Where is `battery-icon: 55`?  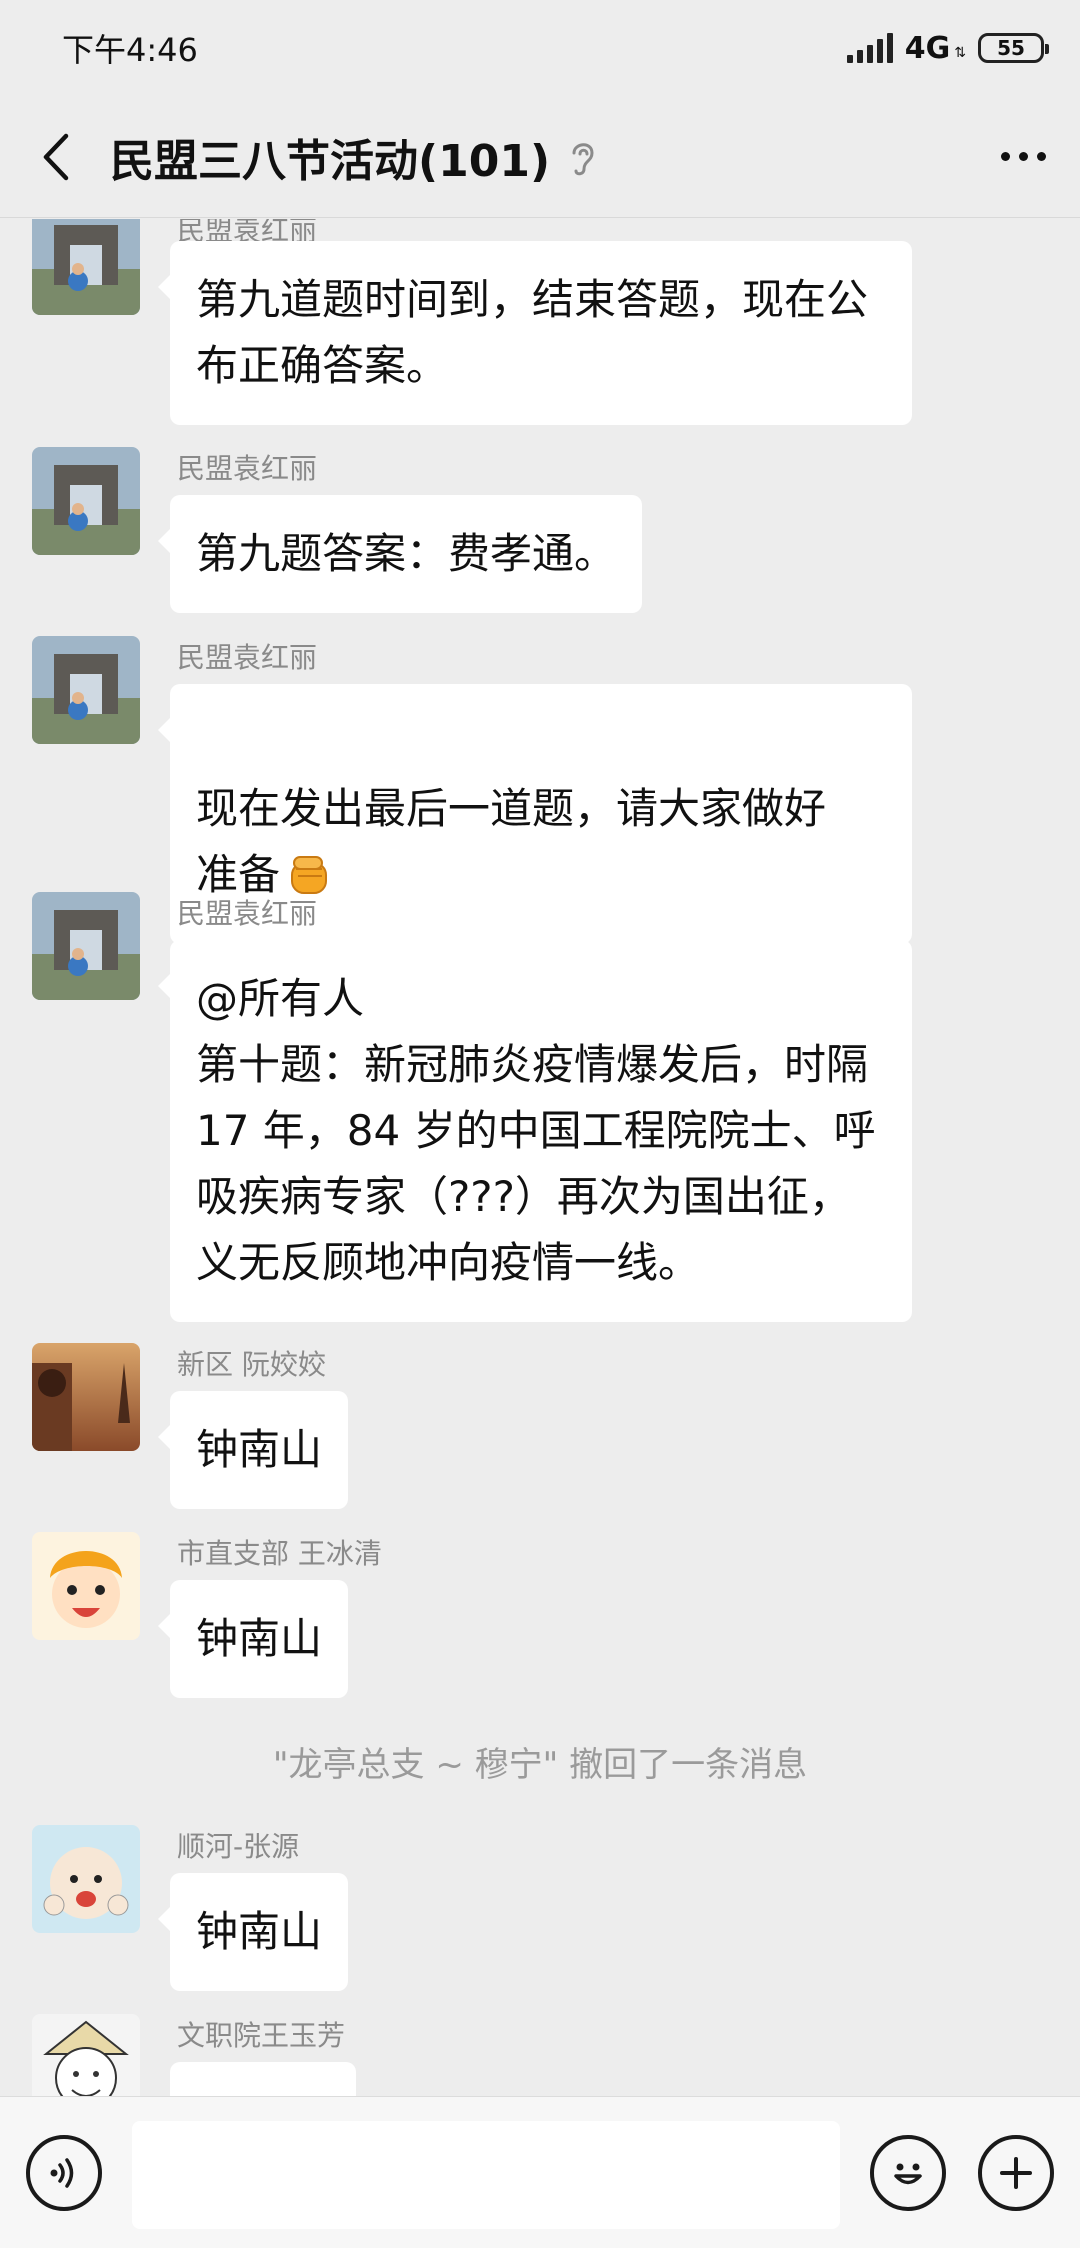 battery-icon: 55 is located at coordinates (1013, 48).